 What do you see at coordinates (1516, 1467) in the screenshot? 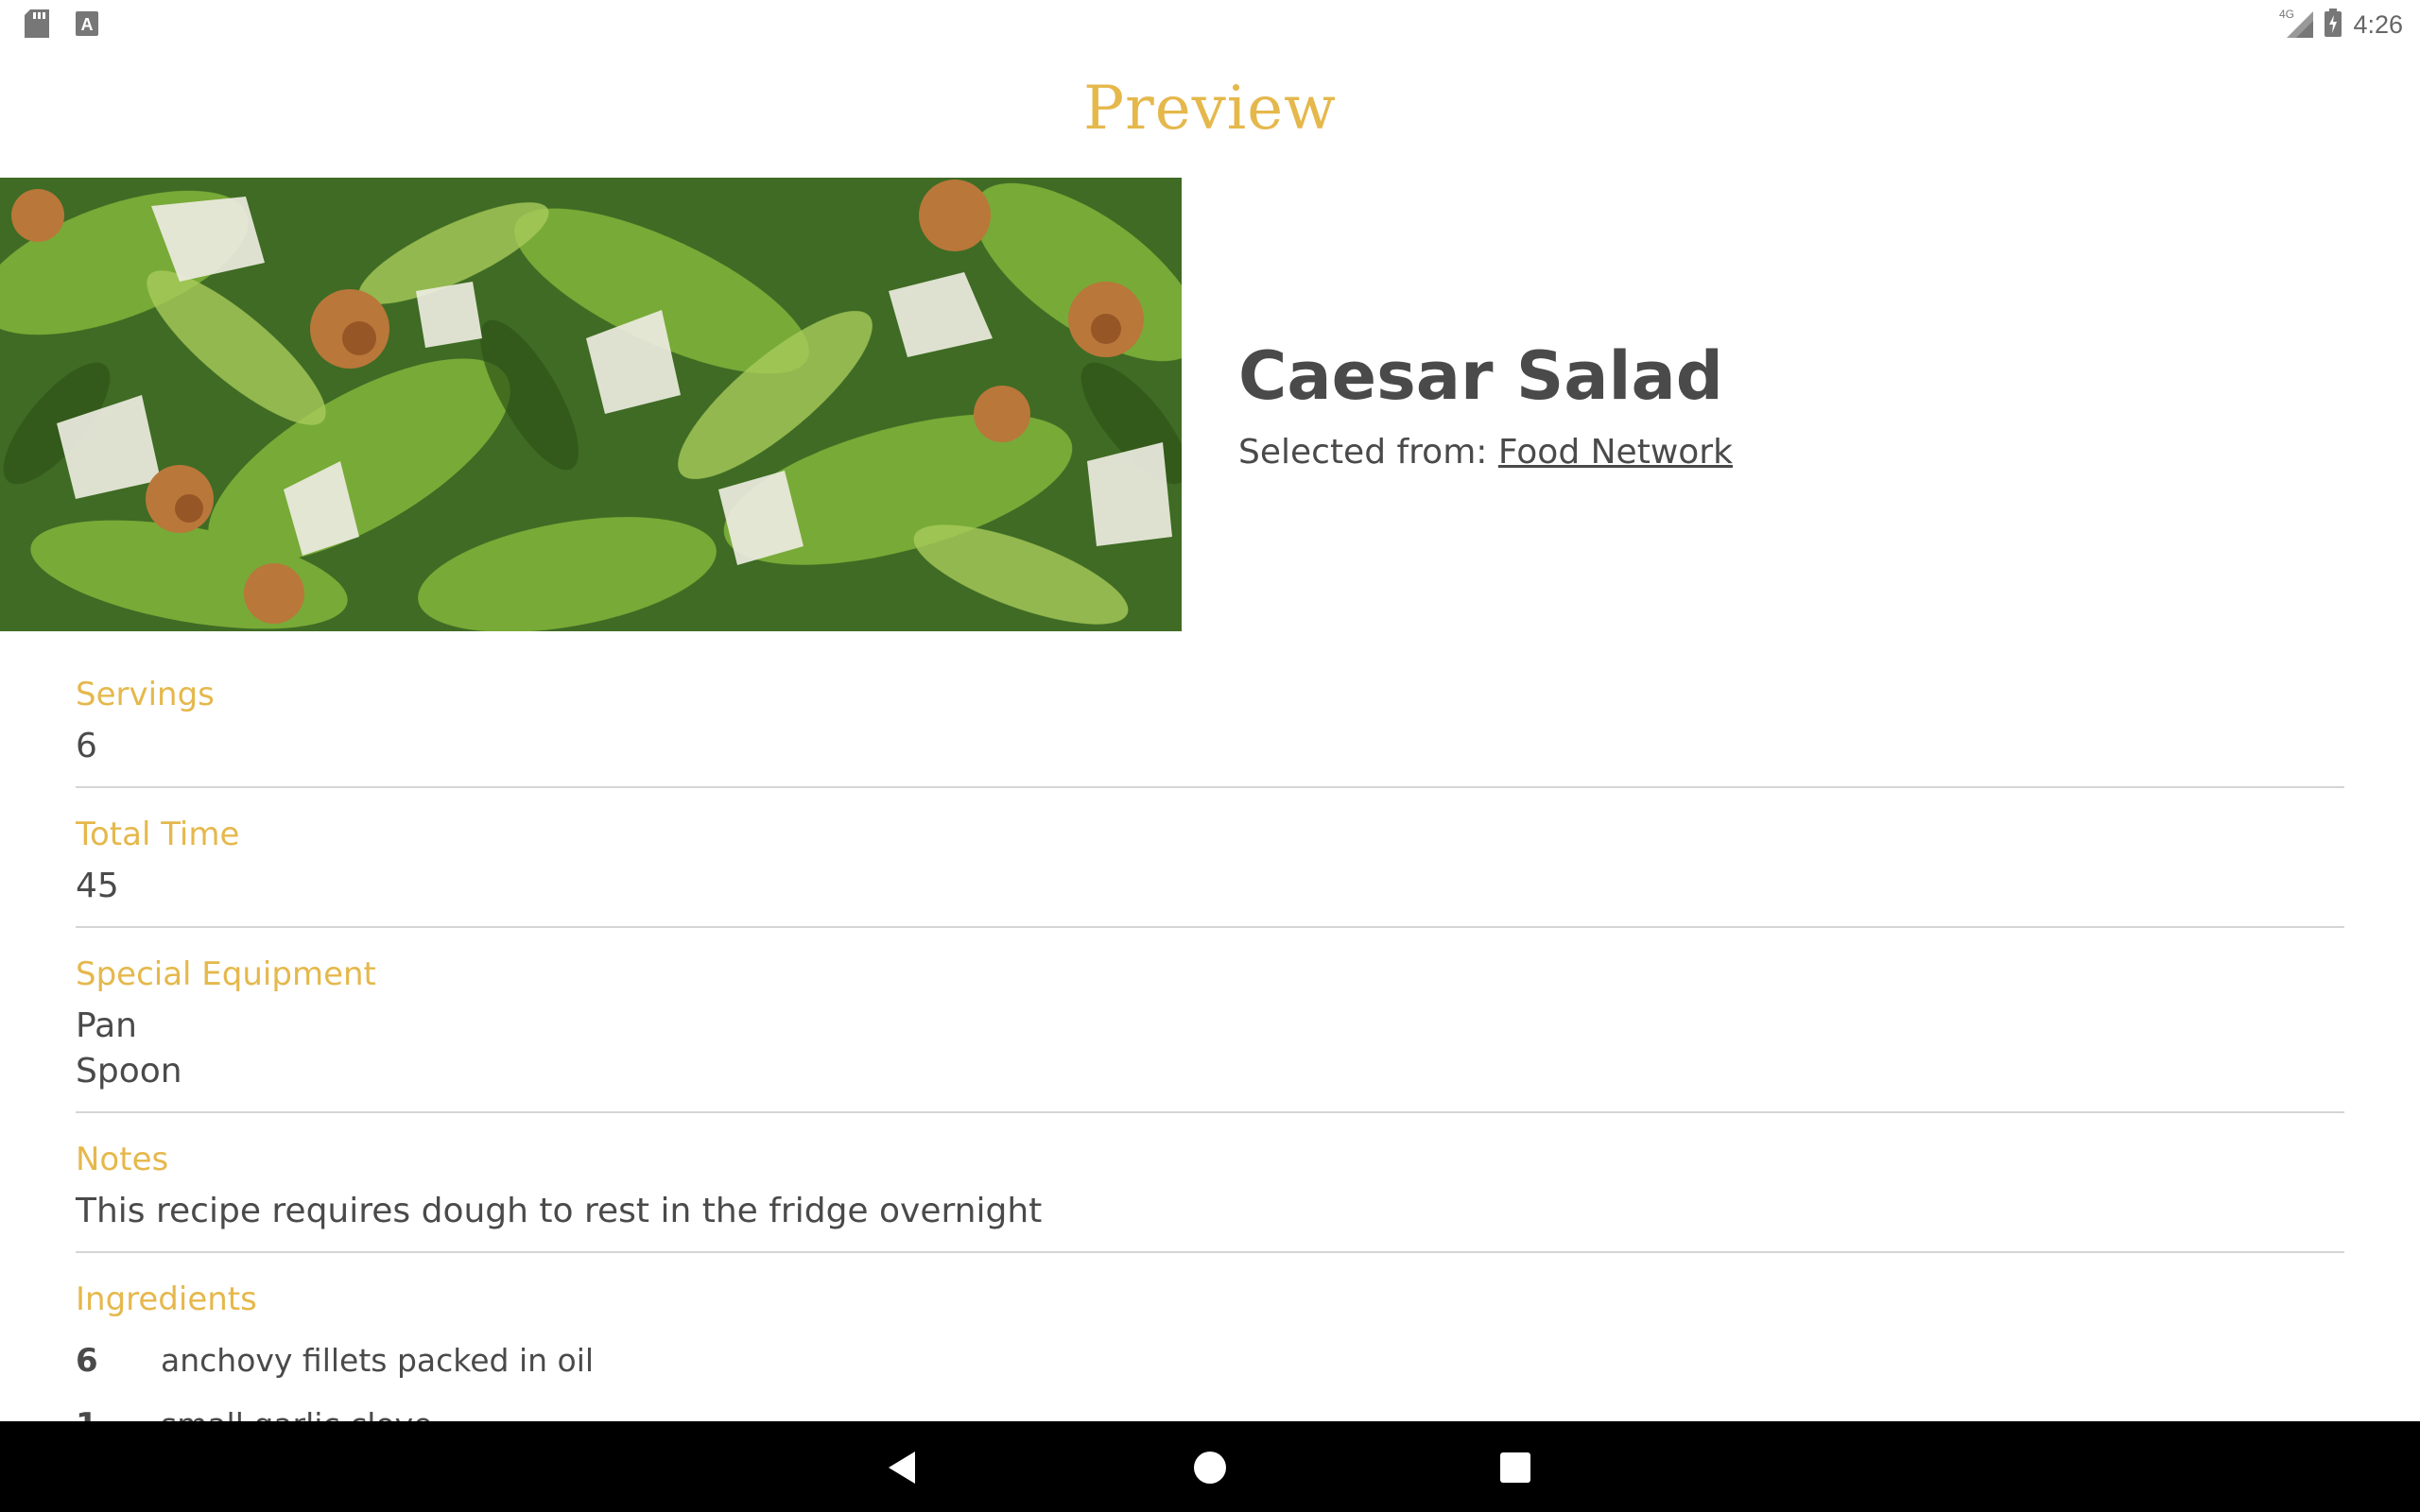
I see `recents-icon` at bounding box center [1516, 1467].